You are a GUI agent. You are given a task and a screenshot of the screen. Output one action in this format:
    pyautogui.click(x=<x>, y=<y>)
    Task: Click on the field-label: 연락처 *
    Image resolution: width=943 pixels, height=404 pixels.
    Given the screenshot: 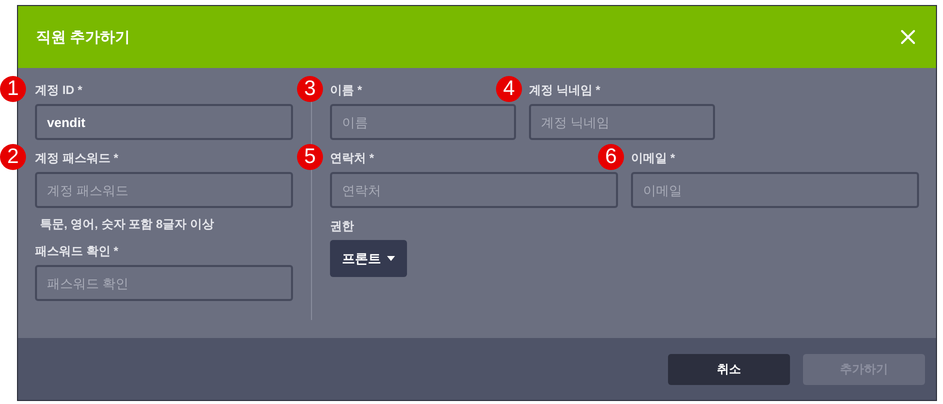 What is the action you would take?
    pyautogui.click(x=352, y=158)
    